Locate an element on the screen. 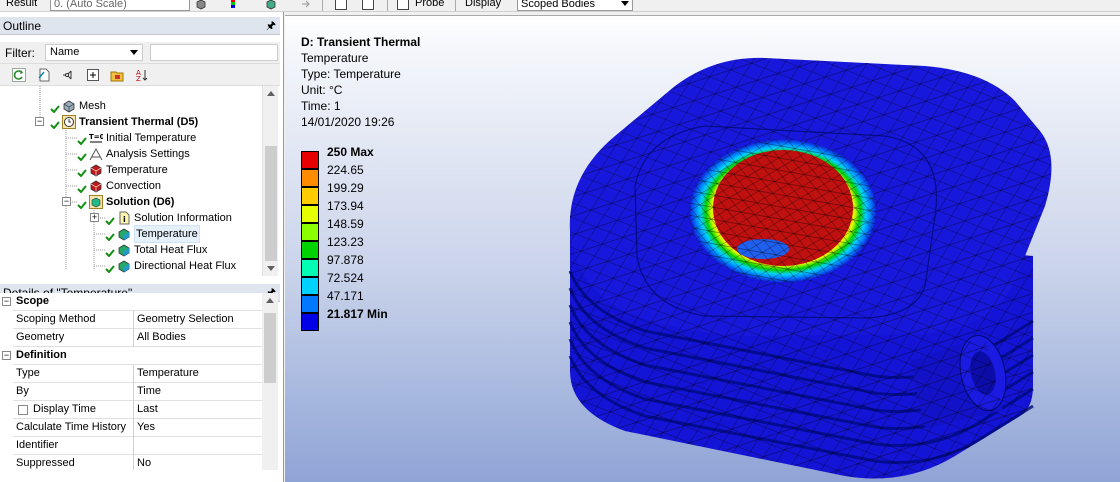 The height and width of the screenshot is (482, 1120). max-label-icon is located at coordinates (341, 5).